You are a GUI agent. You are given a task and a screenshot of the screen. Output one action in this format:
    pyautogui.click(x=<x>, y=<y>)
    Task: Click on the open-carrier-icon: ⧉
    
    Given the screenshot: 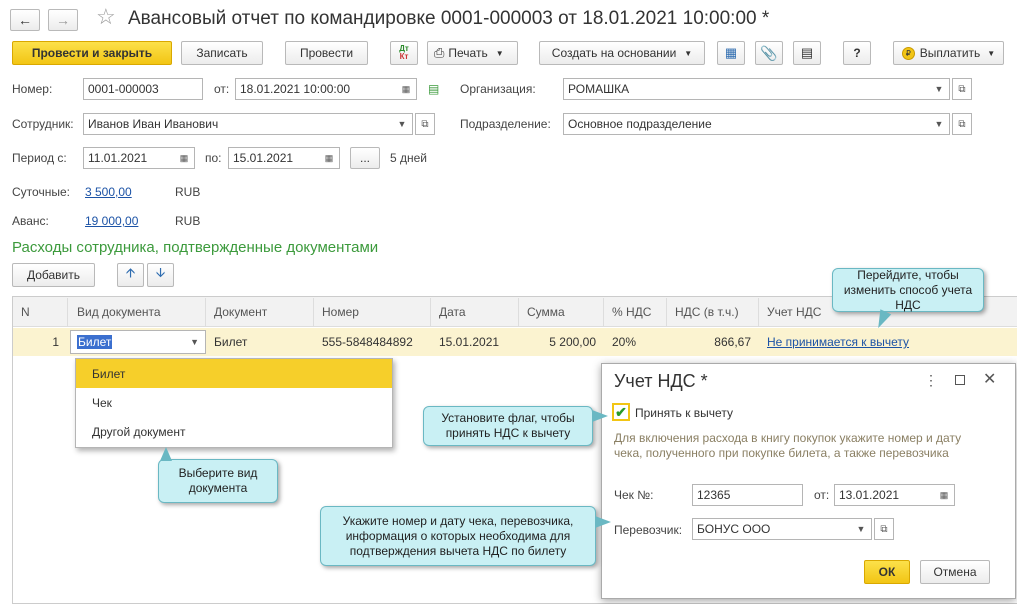 What is the action you would take?
    pyautogui.click(x=884, y=529)
    